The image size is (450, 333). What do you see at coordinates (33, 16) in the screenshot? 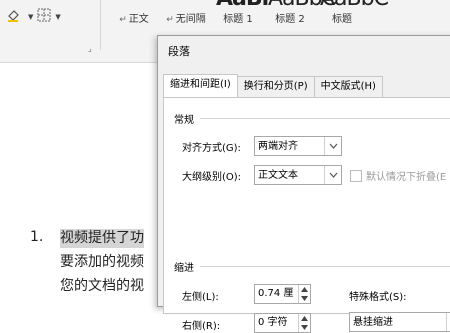
I see `ribbon-left-tools: ▼ ▼` at bounding box center [33, 16].